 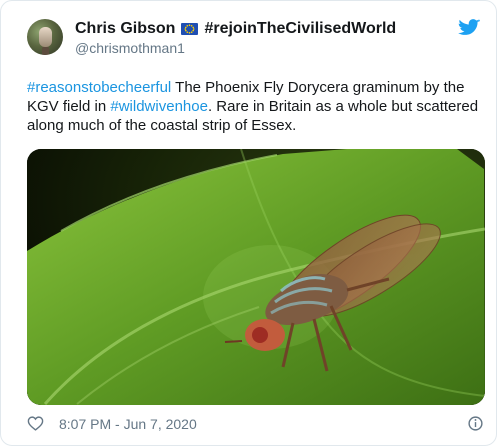 I want to click on info-icon, so click(x=475, y=423).